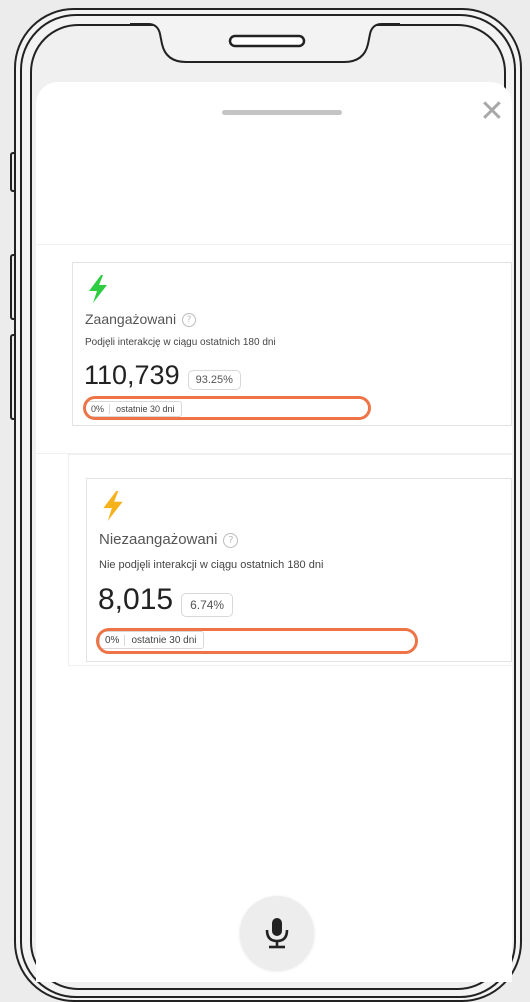 The height and width of the screenshot is (1002, 530). What do you see at coordinates (132, 375) in the screenshot?
I see `engaged-count: 110,739` at bounding box center [132, 375].